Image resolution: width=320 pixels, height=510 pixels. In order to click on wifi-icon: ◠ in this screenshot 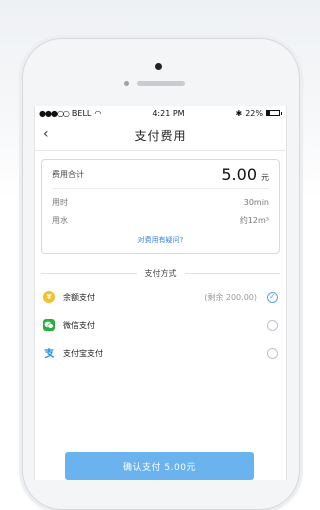, I will do `click(98, 113)`.